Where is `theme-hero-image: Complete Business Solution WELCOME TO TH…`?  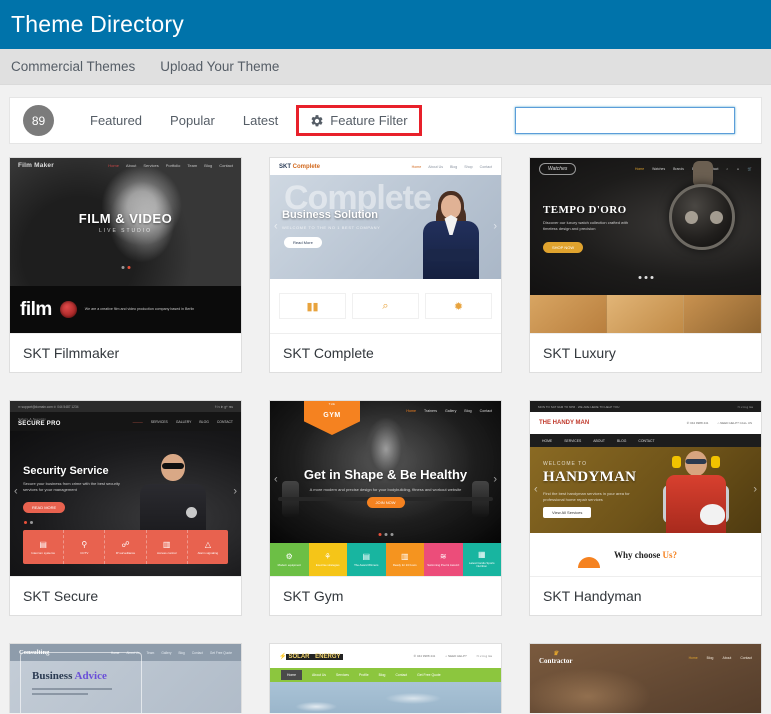
theme-hero-image: Complete Business Solution WELCOME TO TH… is located at coordinates (385, 227).